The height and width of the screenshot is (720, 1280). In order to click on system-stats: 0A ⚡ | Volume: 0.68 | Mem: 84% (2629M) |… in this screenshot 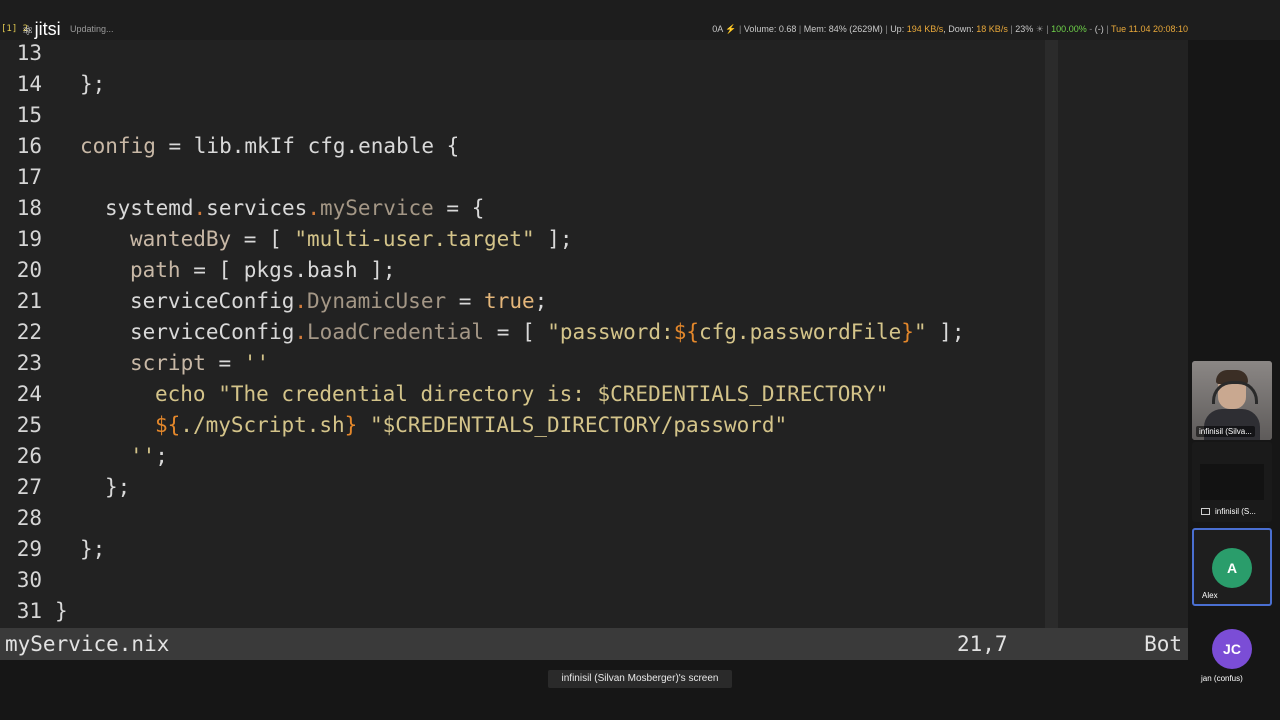, I will do `click(950, 29)`.